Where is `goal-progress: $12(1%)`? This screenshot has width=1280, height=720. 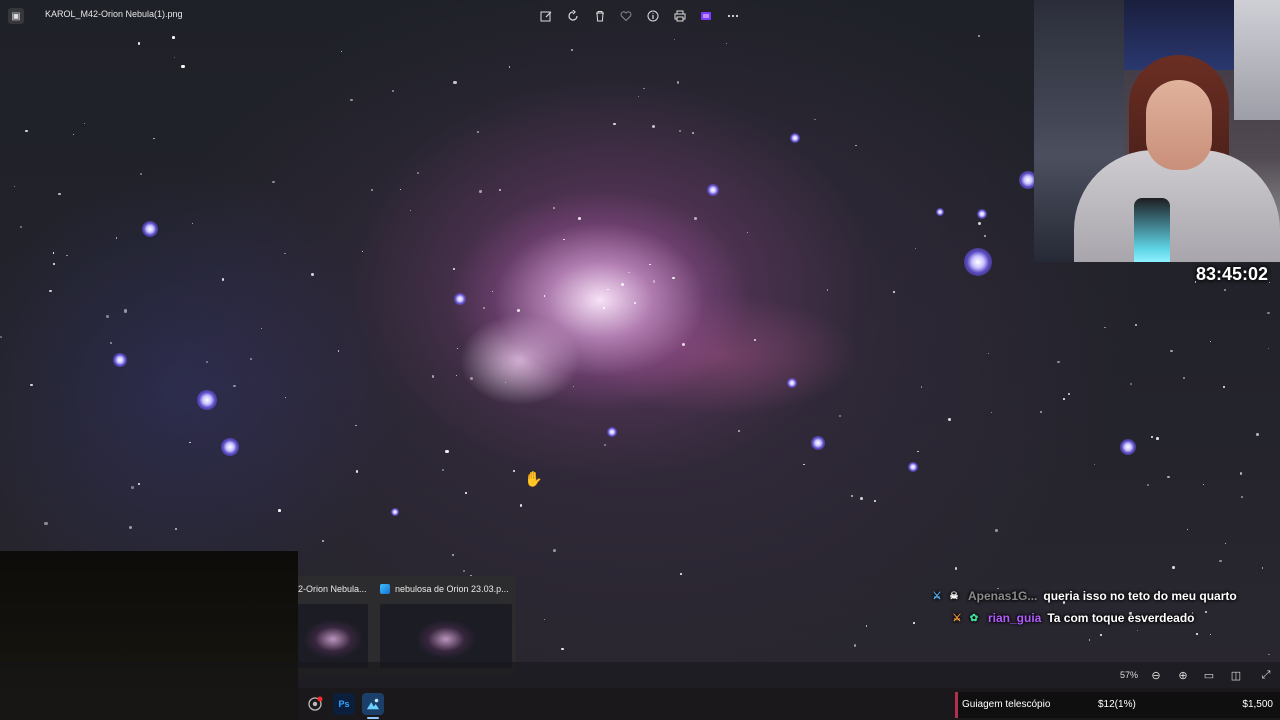 goal-progress: $12(1%) is located at coordinates (1117, 704).